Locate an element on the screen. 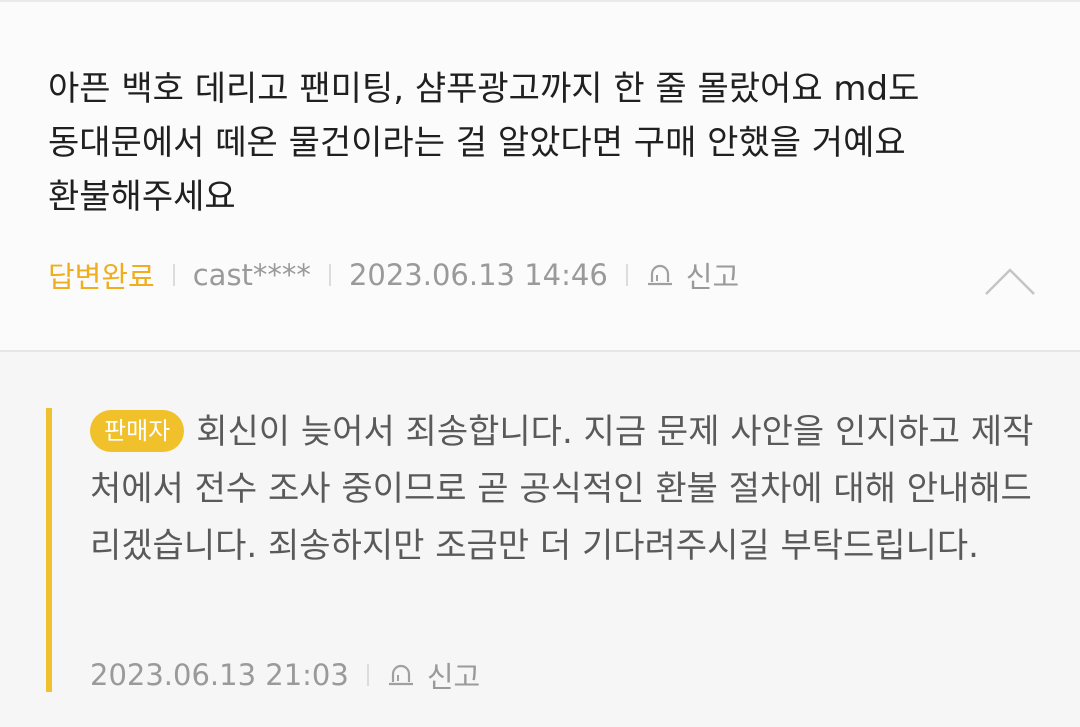 This screenshot has height=727, width=1080. answer-report-button: 신고 is located at coordinates (433, 675).